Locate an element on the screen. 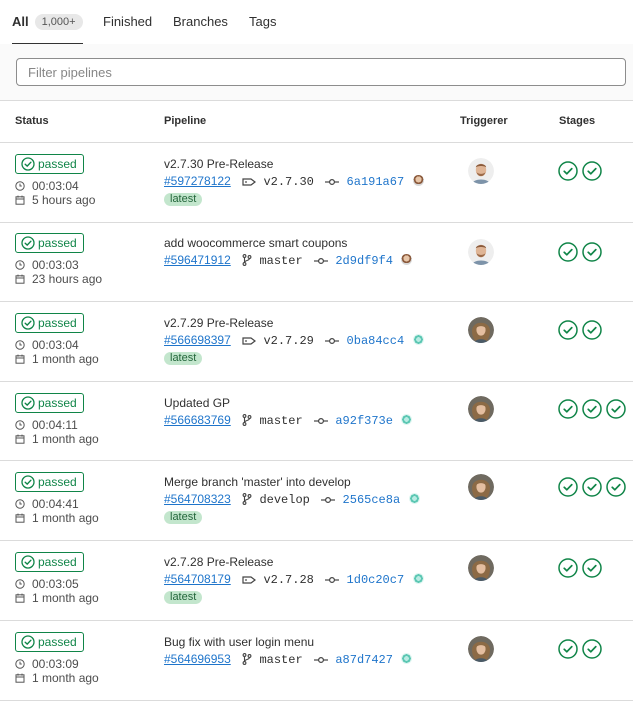  commit-sha-link: 2d9df9f4 is located at coordinates (364, 261).